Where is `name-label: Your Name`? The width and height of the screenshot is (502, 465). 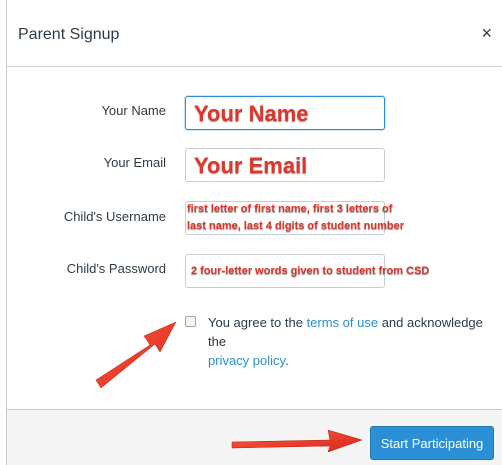 name-label: Your Name is located at coordinates (133, 110).